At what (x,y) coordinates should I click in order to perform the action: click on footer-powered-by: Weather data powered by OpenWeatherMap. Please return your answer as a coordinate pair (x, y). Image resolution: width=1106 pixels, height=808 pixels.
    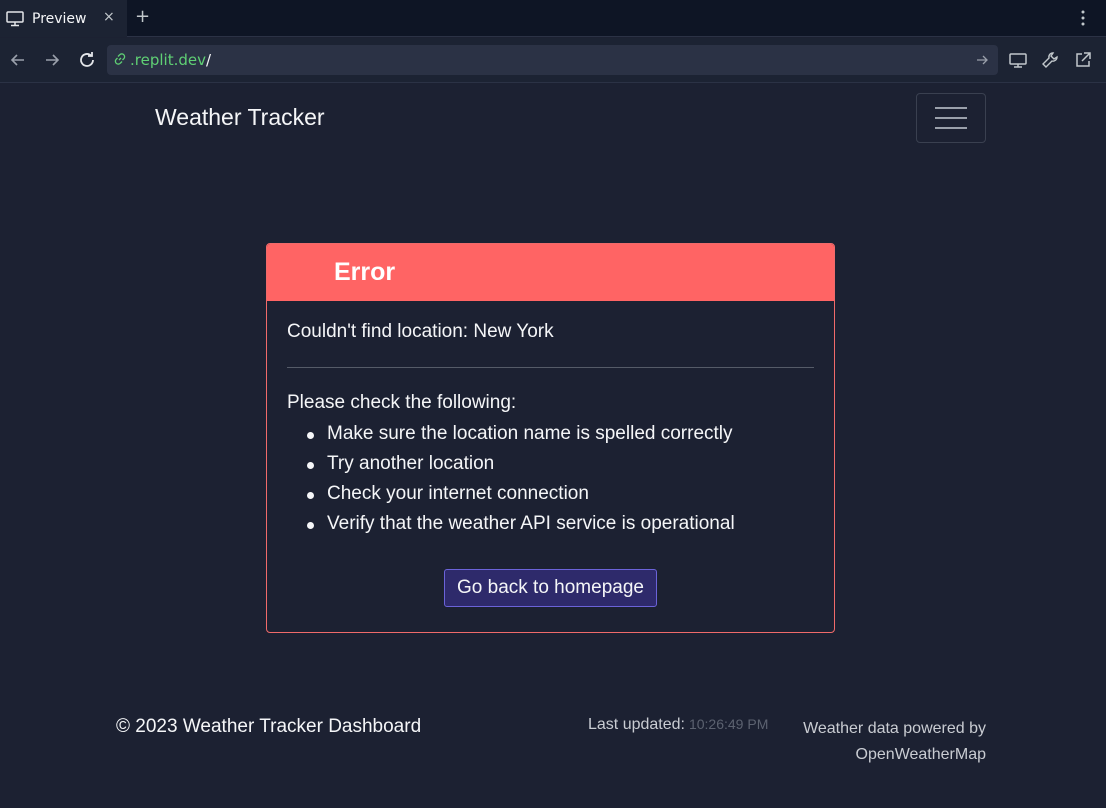
    Looking at the image, I should click on (894, 741).